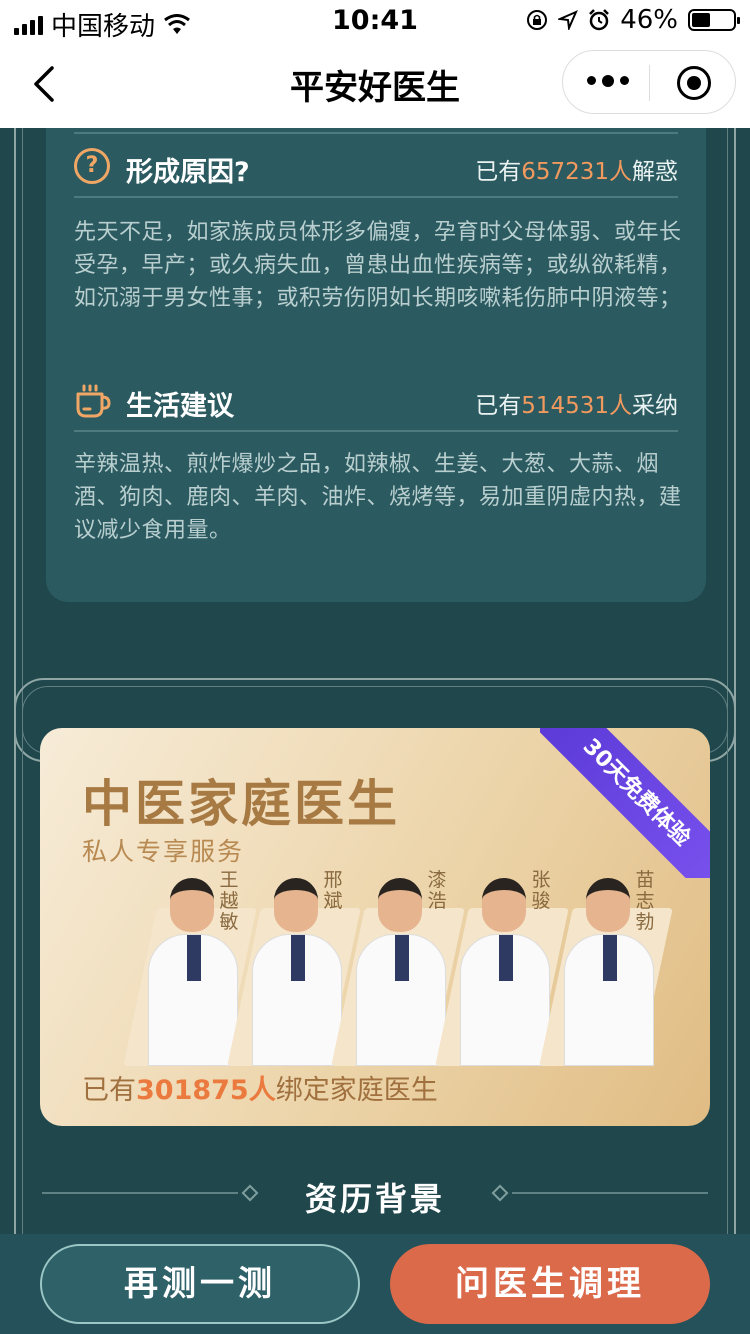  What do you see at coordinates (568, 20) in the screenshot?
I see `location-icon` at bounding box center [568, 20].